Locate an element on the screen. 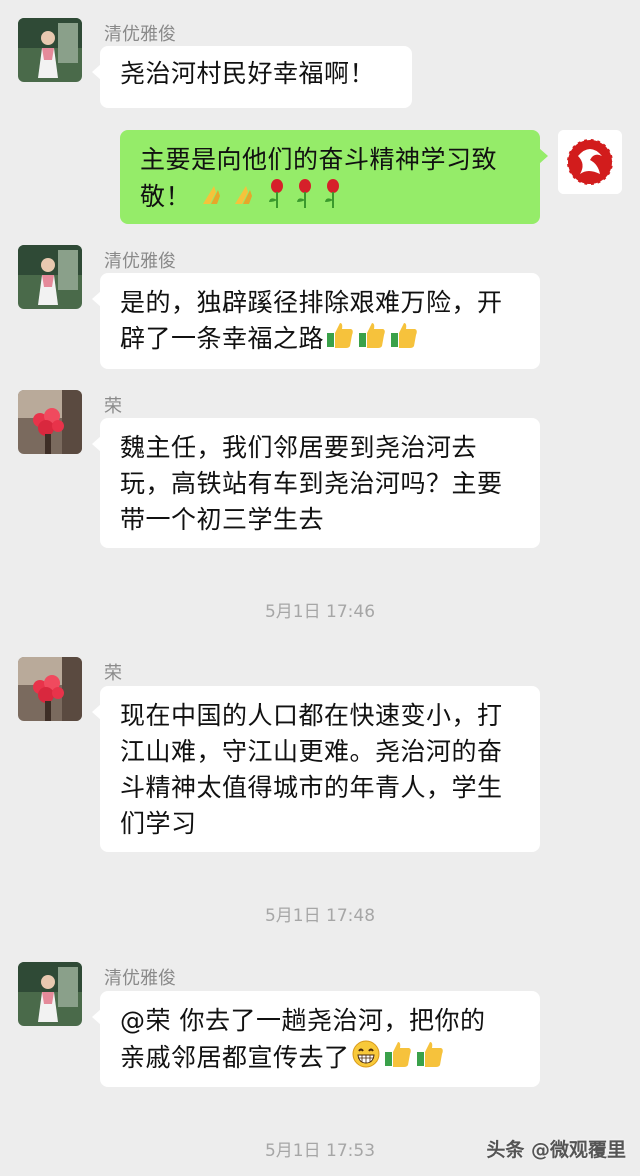 Image resolution: width=640 pixels, height=1176 pixels. message-bubble: 魏主任，我们邻居要到尧治河去 玩，高铁站有车到尧治河吗？主要 带一个初三学生去 is located at coordinates (316, 483).